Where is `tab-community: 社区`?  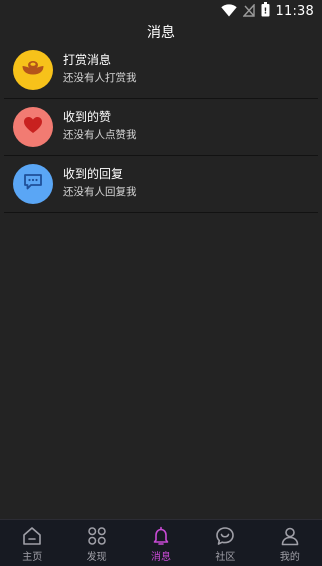
tab-community: 社区 is located at coordinates (225, 543).